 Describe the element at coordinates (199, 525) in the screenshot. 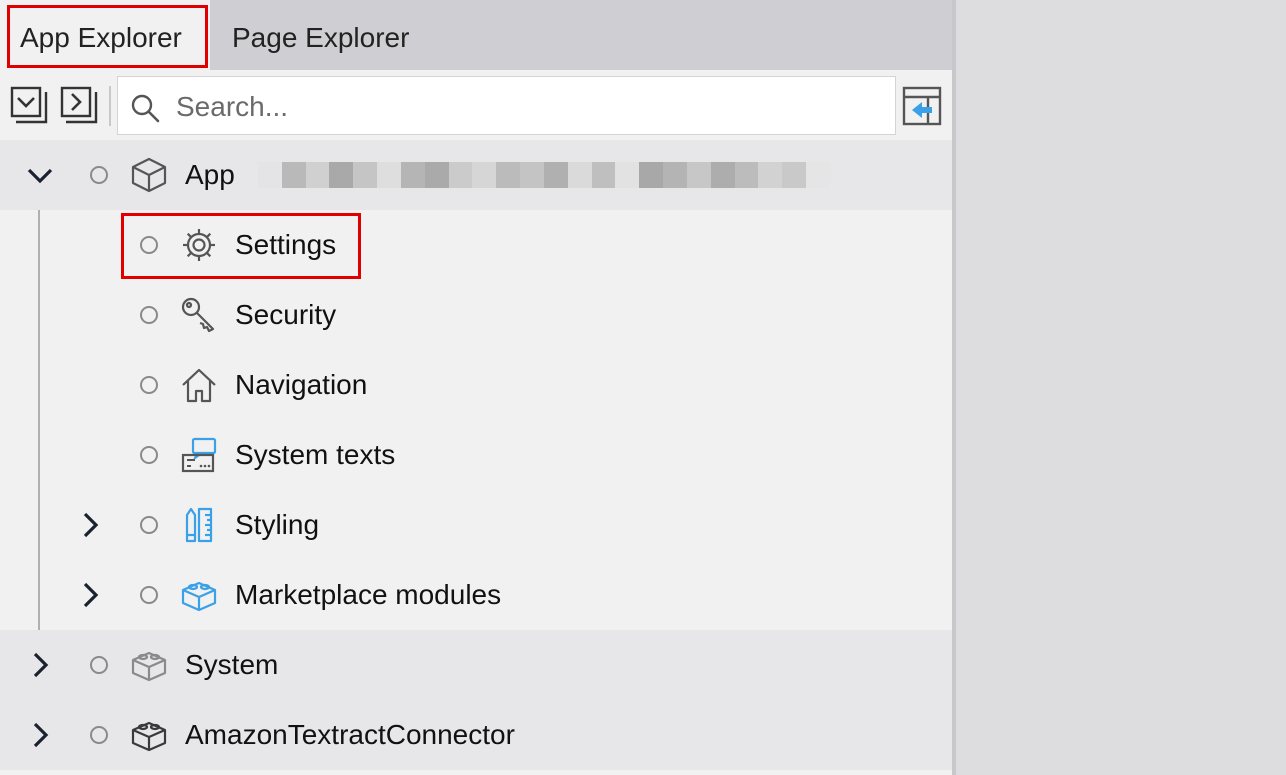

I see `styling-icon` at that location.